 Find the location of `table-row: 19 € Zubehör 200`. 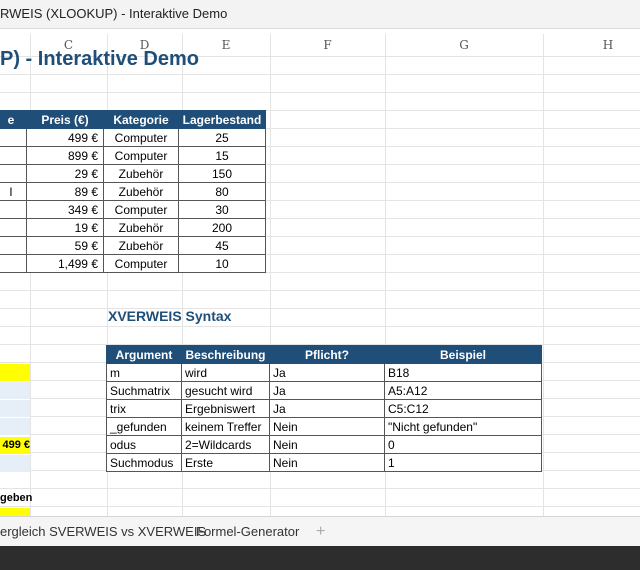

table-row: 19 € Zubehör 200 is located at coordinates (133, 227).